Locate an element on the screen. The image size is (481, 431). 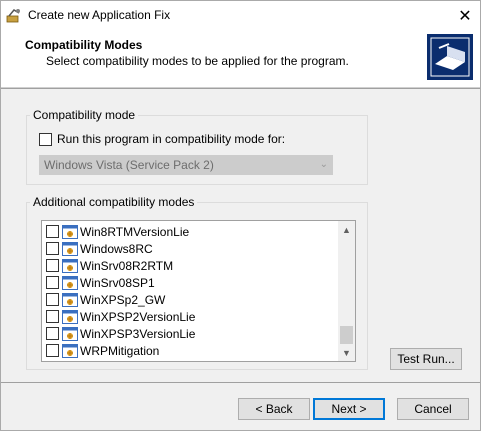
list-item: WinXPSp2_GW is located at coordinates (190, 299).